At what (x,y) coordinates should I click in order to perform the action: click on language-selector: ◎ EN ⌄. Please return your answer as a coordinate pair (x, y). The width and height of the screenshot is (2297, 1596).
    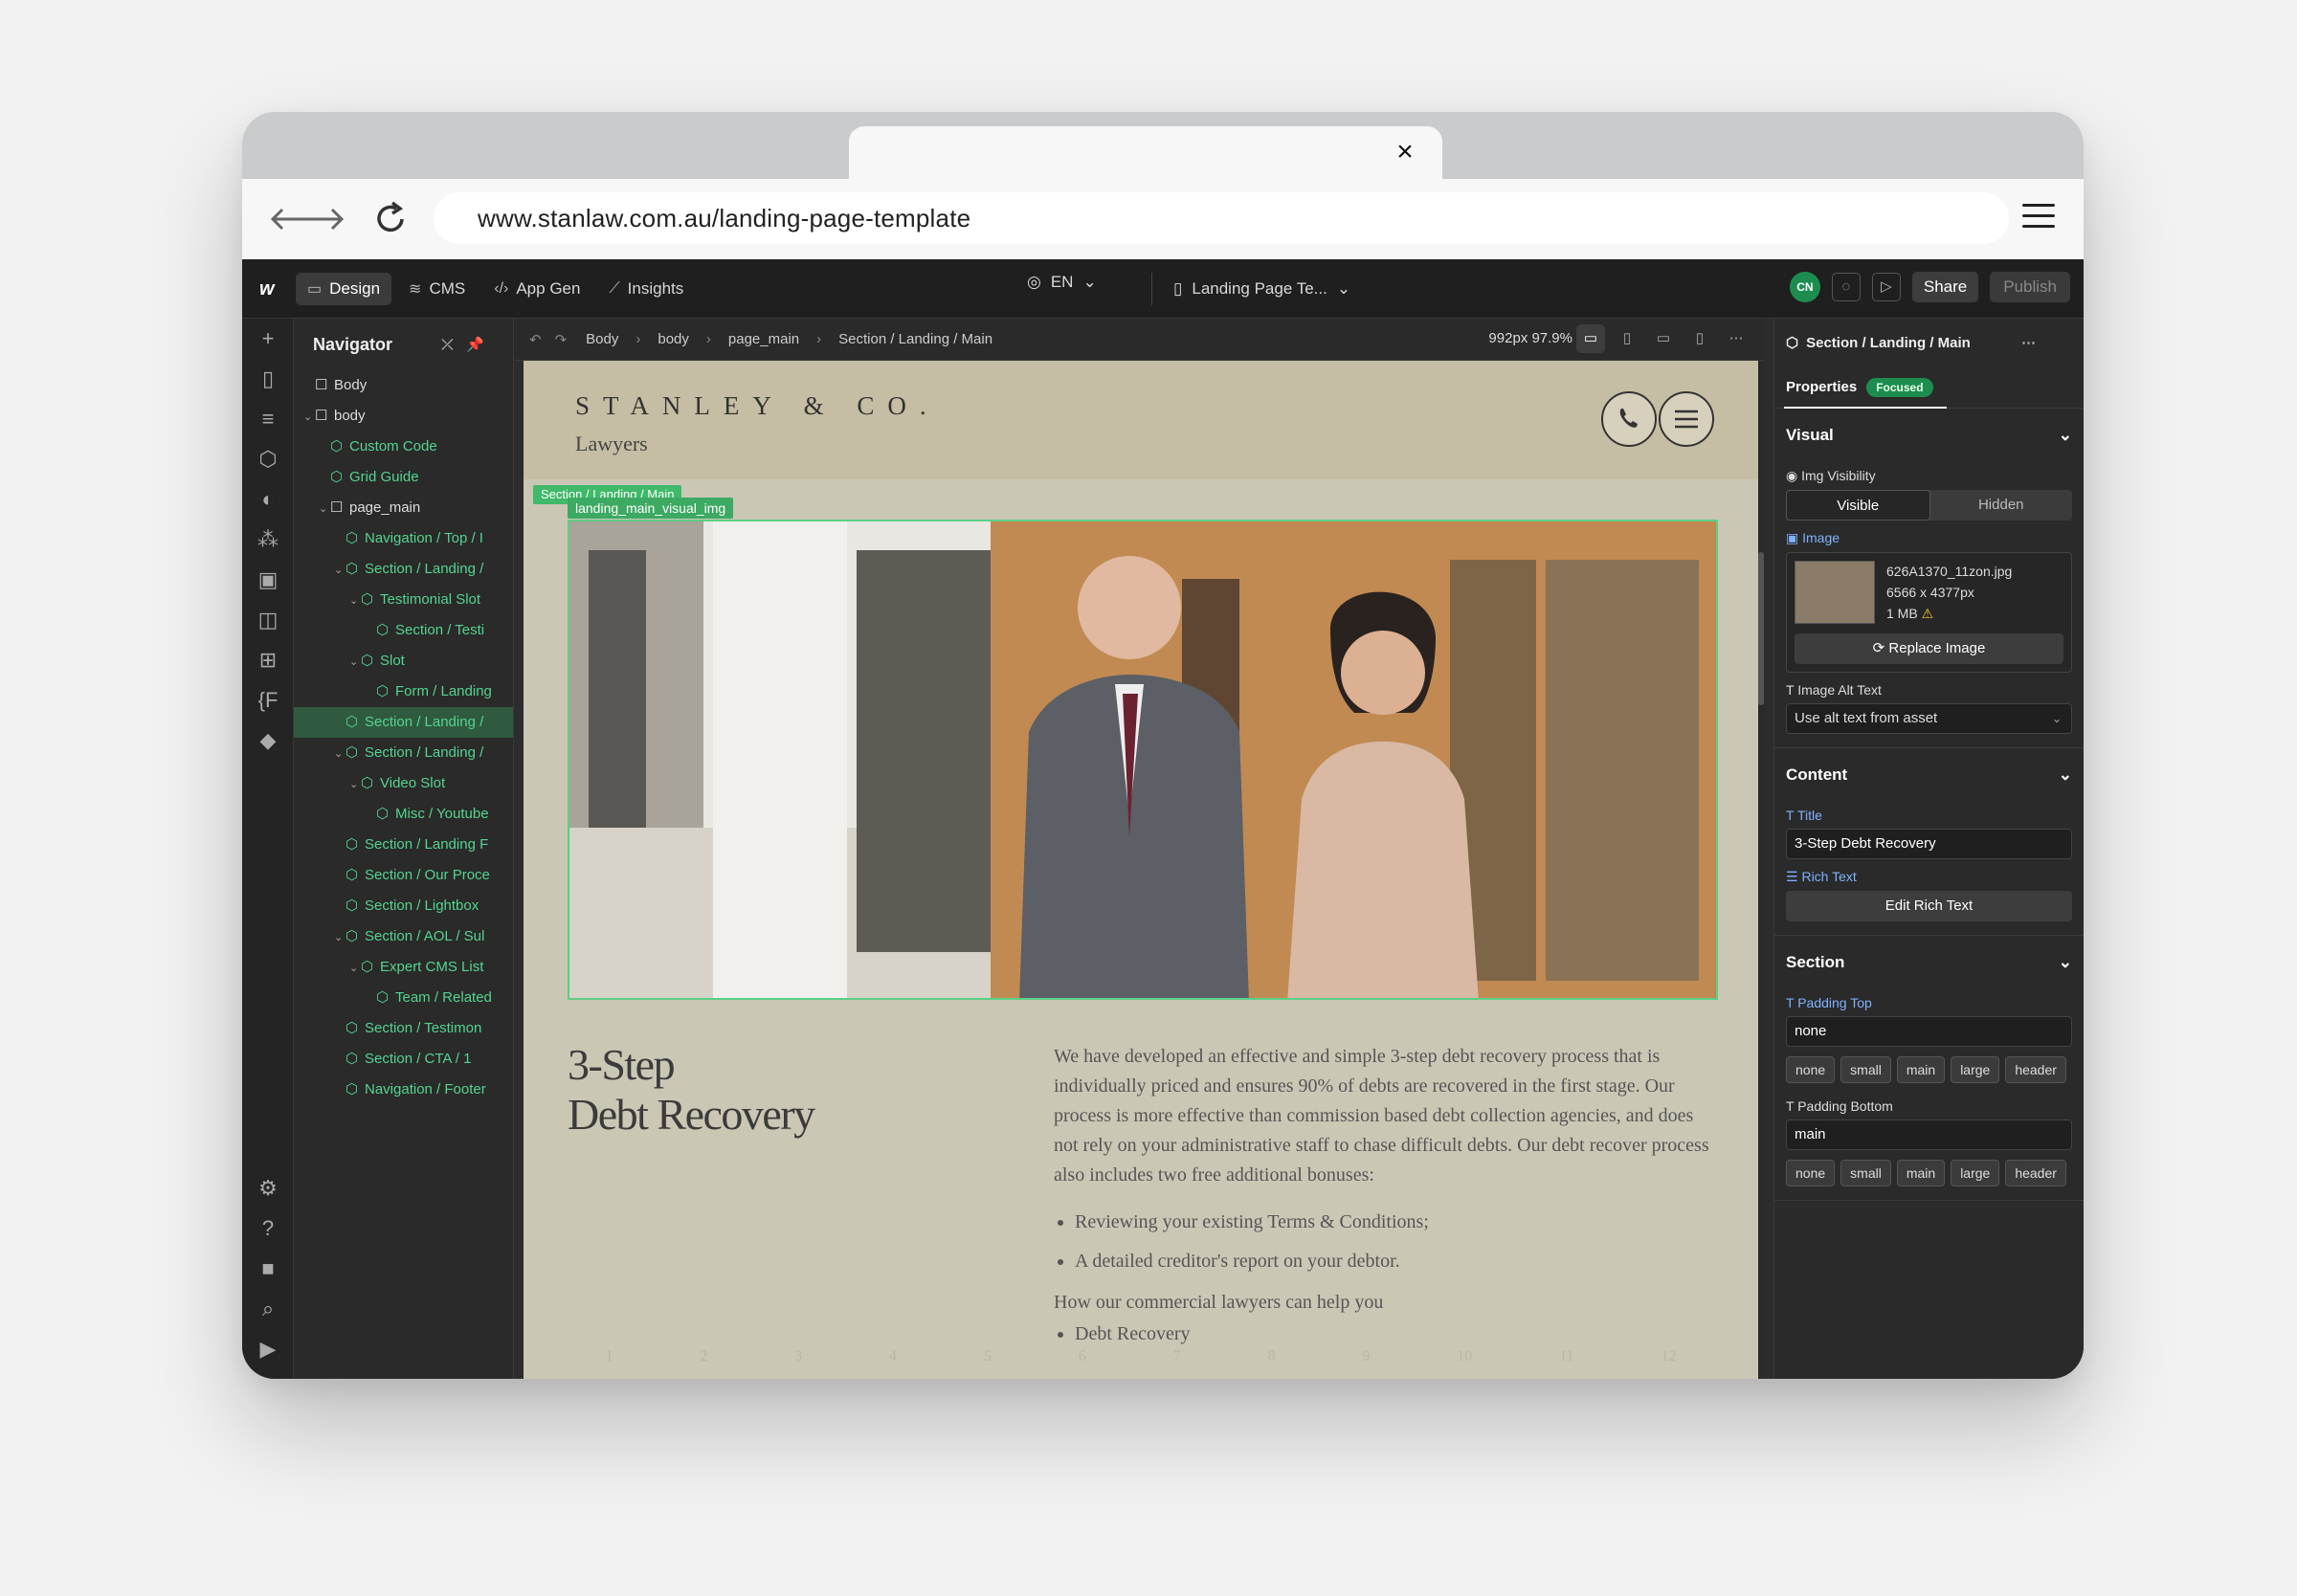
    Looking at the image, I should click on (1062, 283).